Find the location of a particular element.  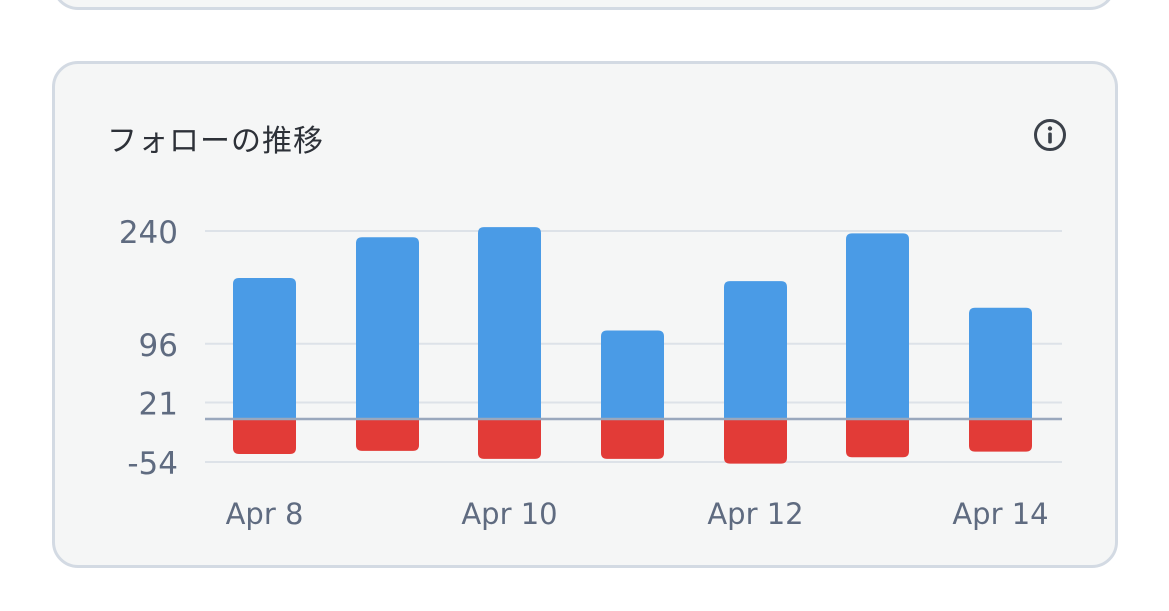

y-tick-label: -54 is located at coordinates (152, 464).